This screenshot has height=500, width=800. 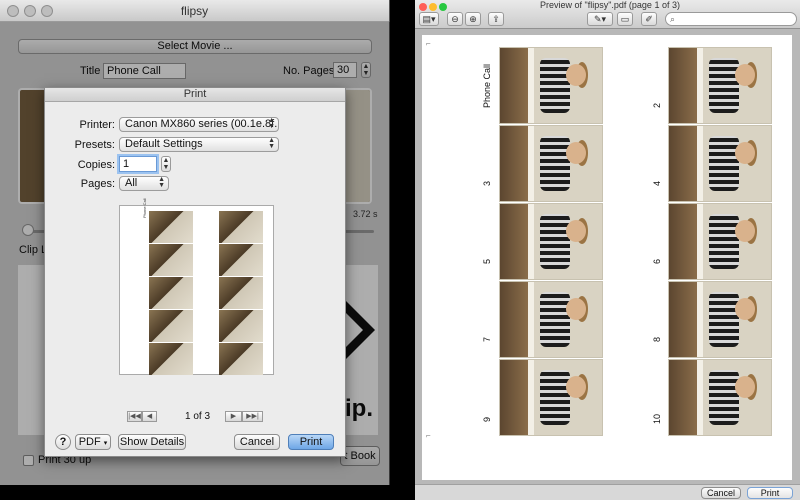 What do you see at coordinates (164, 144) in the screenshot?
I see `presets-value: Default Settings` at bounding box center [164, 144].